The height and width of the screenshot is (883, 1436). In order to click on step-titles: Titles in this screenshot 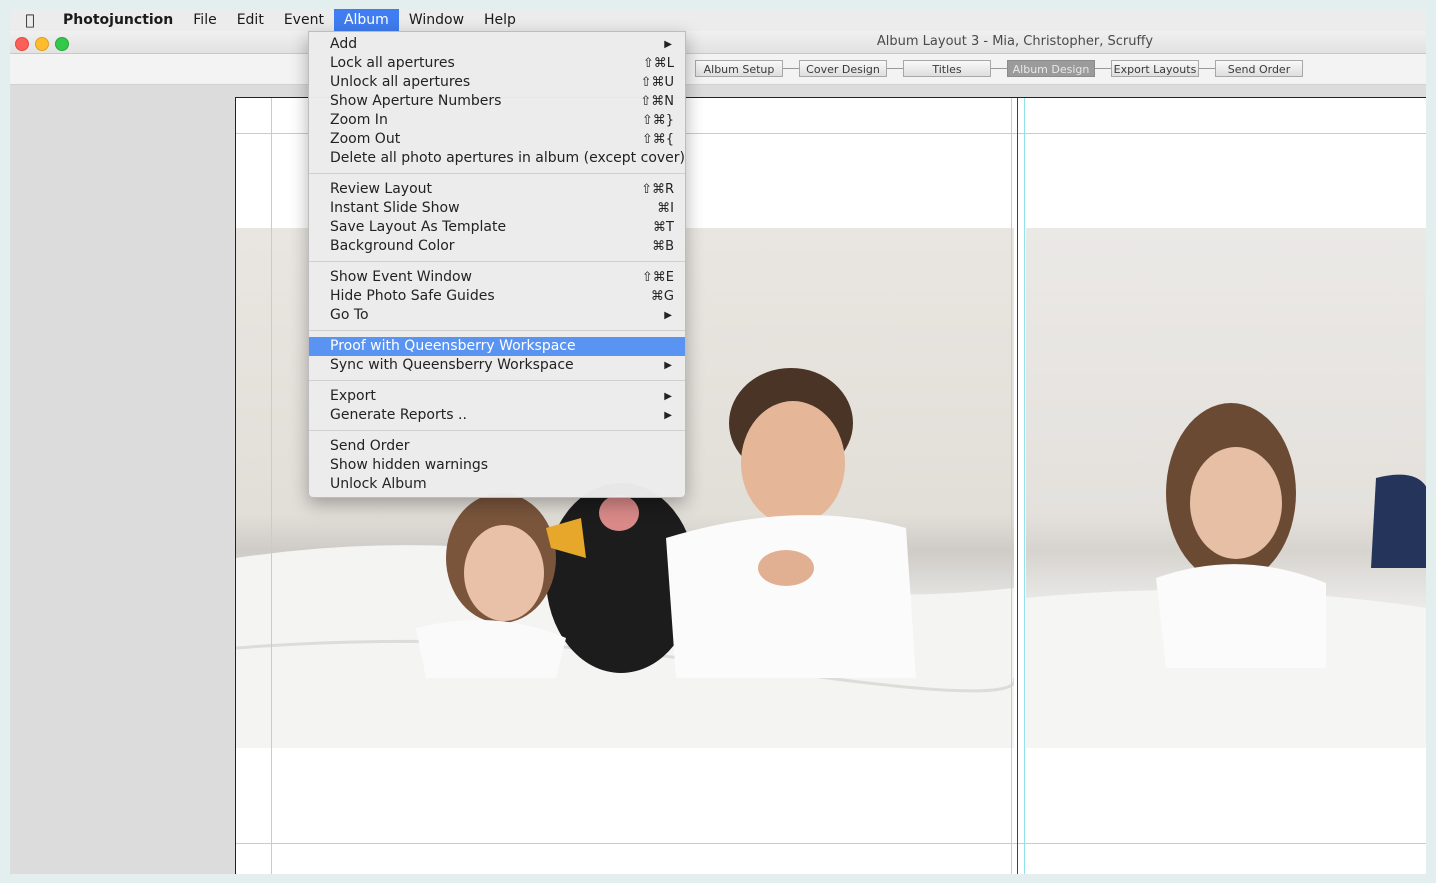, I will do `click(947, 68)`.